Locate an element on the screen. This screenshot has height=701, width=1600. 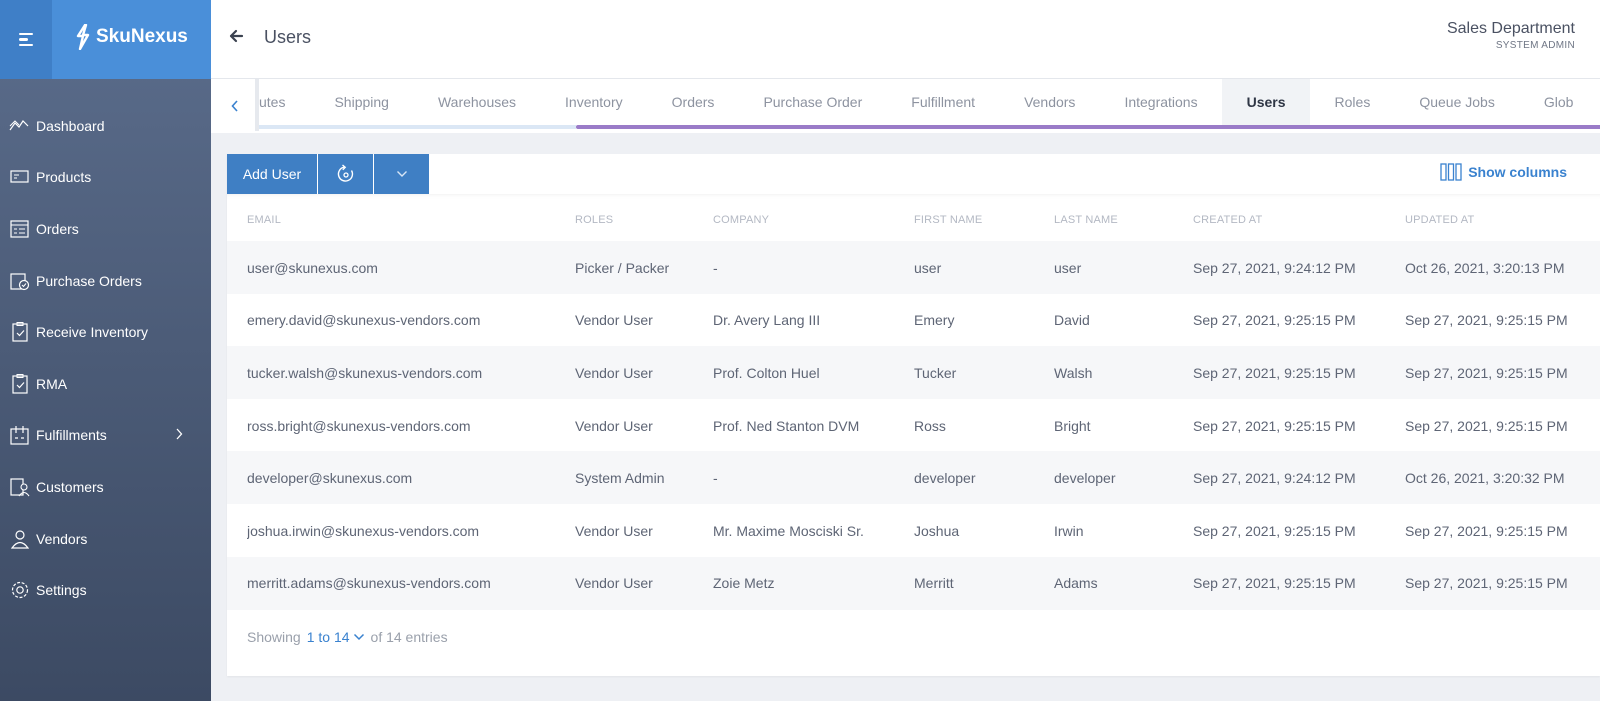
chevron-left-icon is located at coordinates (234, 106).